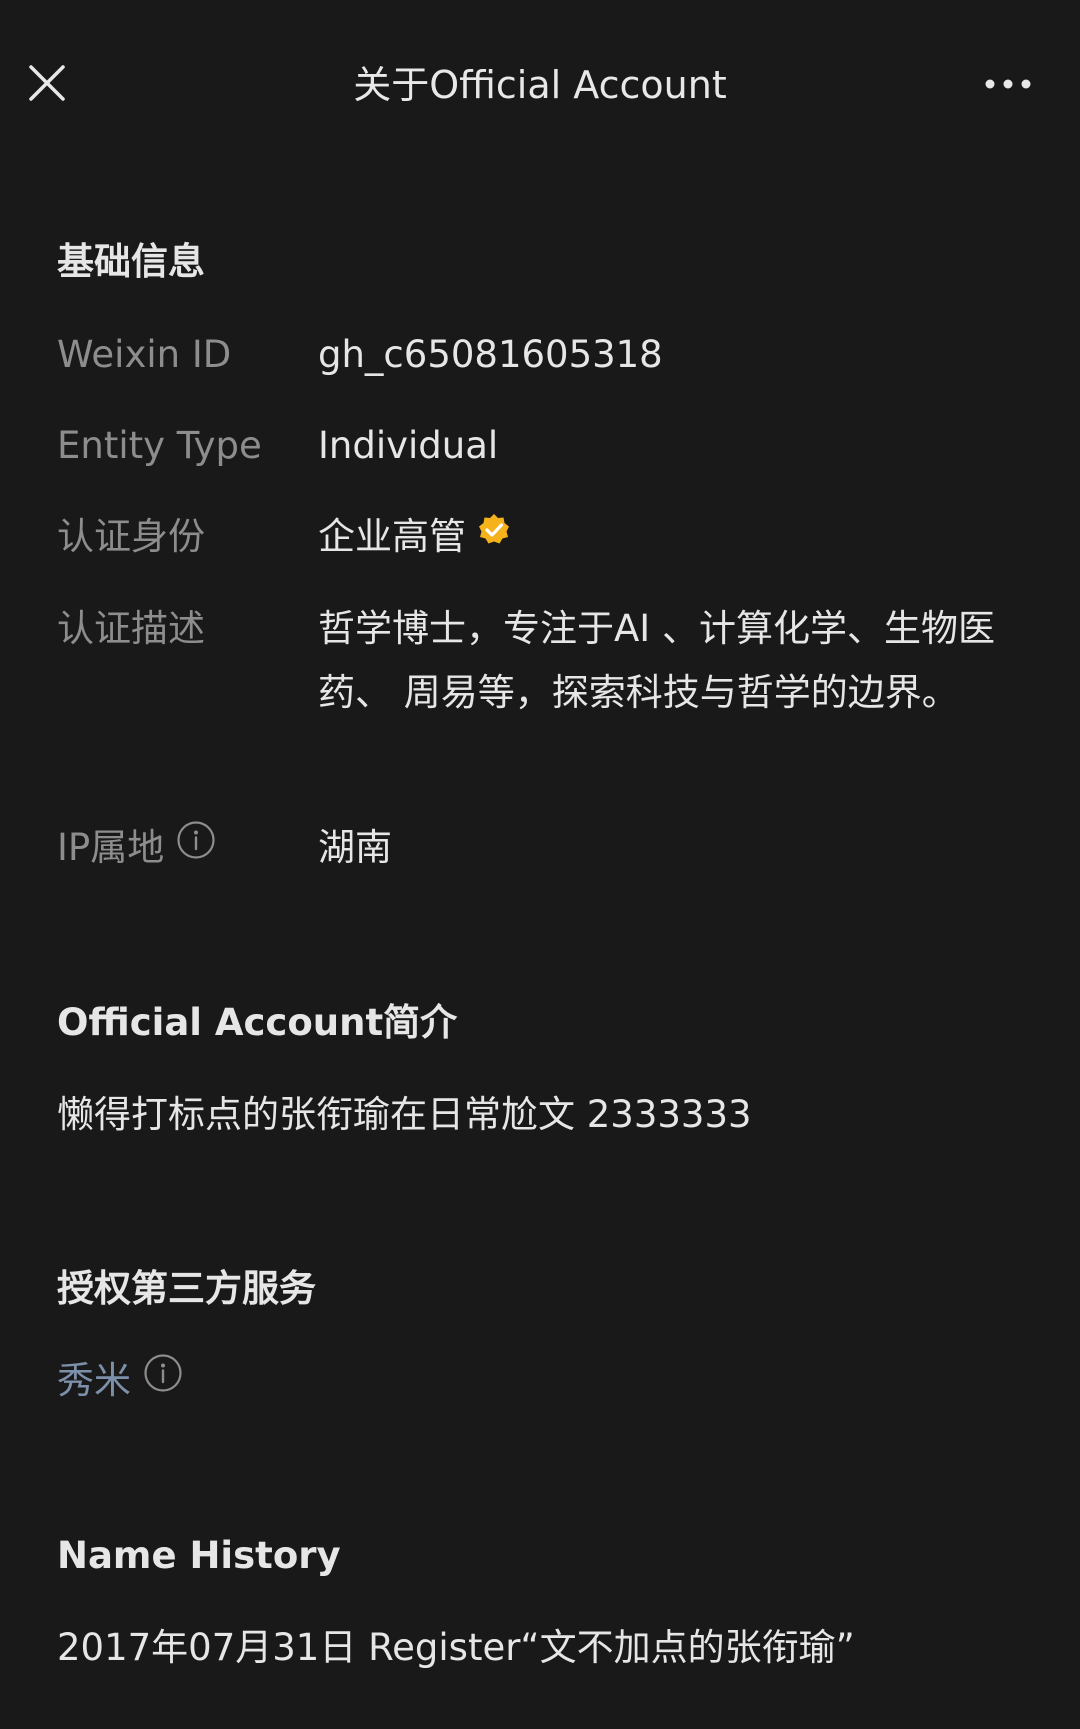 The width and height of the screenshot is (1080, 1729). What do you see at coordinates (196, 846) in the screenshot?
I see `ip-location-info-icon` at bounding box center [196, 846].